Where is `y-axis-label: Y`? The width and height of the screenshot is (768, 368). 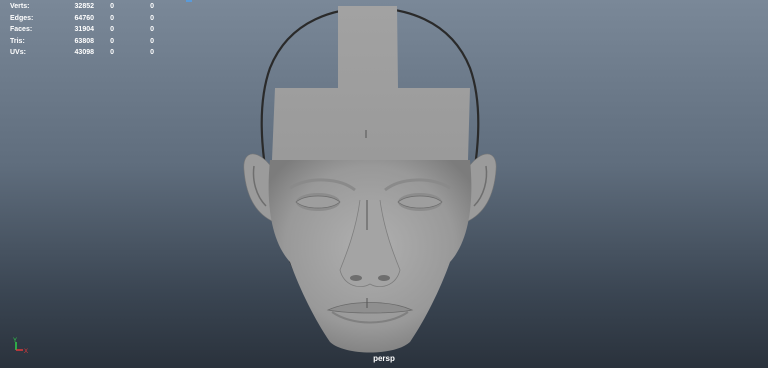 y-axis-label: Y is located at coordinates (15, 341).